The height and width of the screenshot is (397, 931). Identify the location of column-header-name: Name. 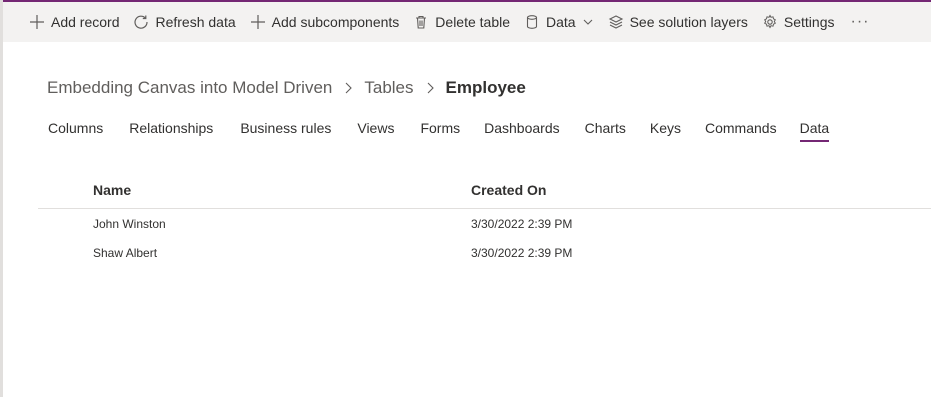
(112, 190).